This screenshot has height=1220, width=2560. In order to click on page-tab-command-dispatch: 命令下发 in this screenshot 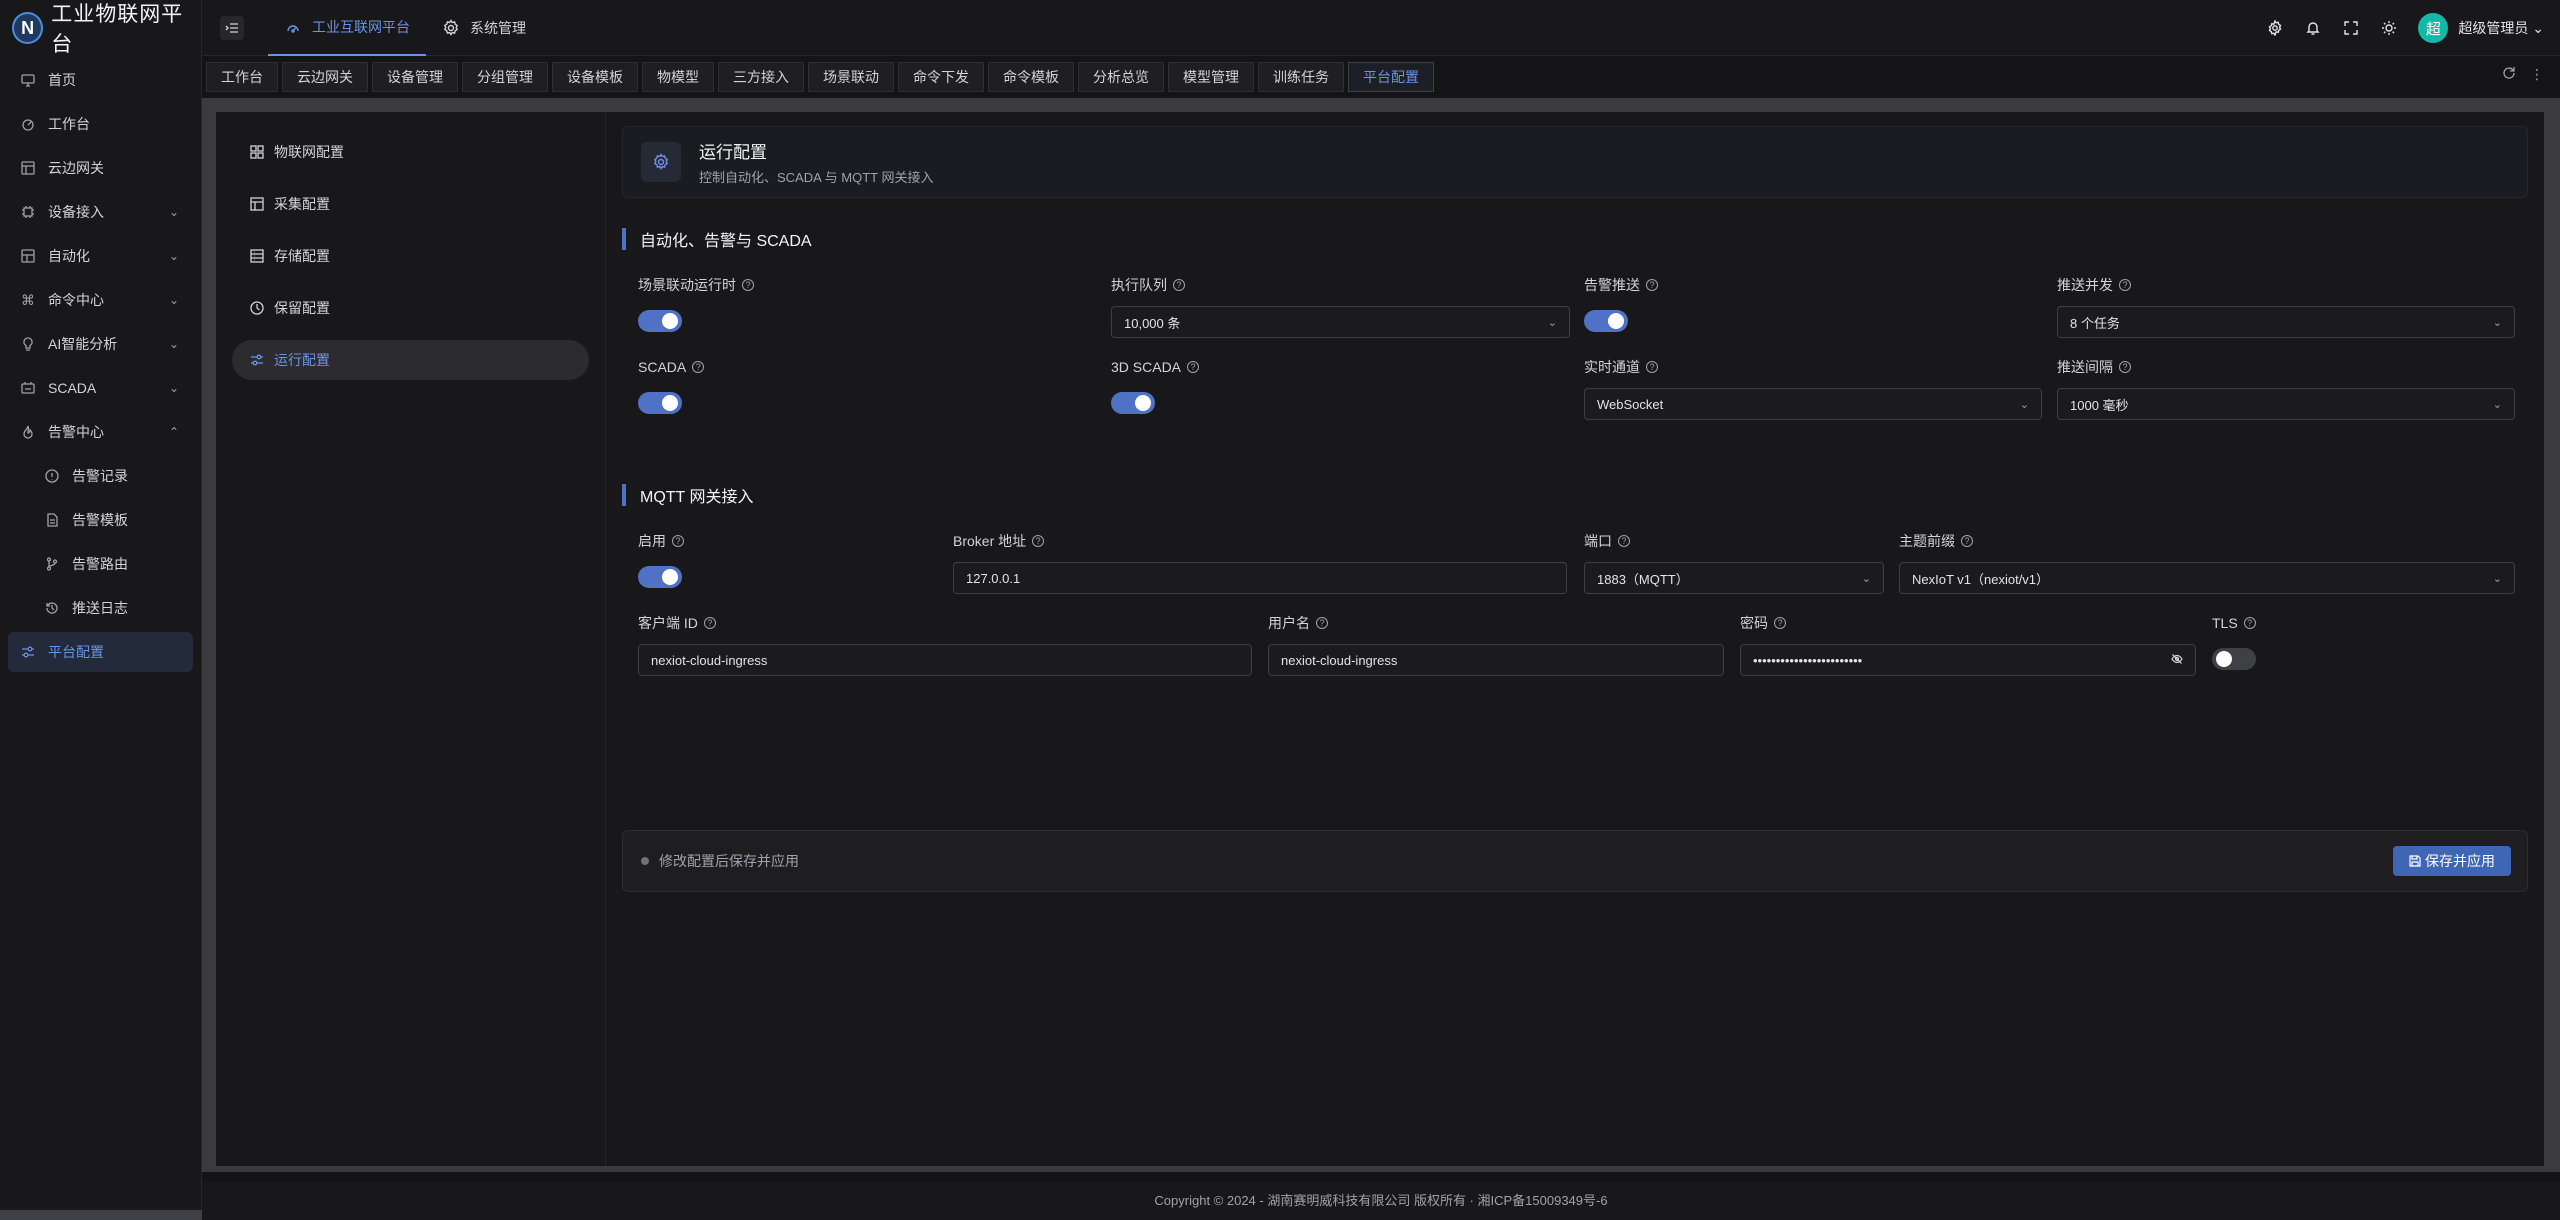, I will do `click(941, 77)`.